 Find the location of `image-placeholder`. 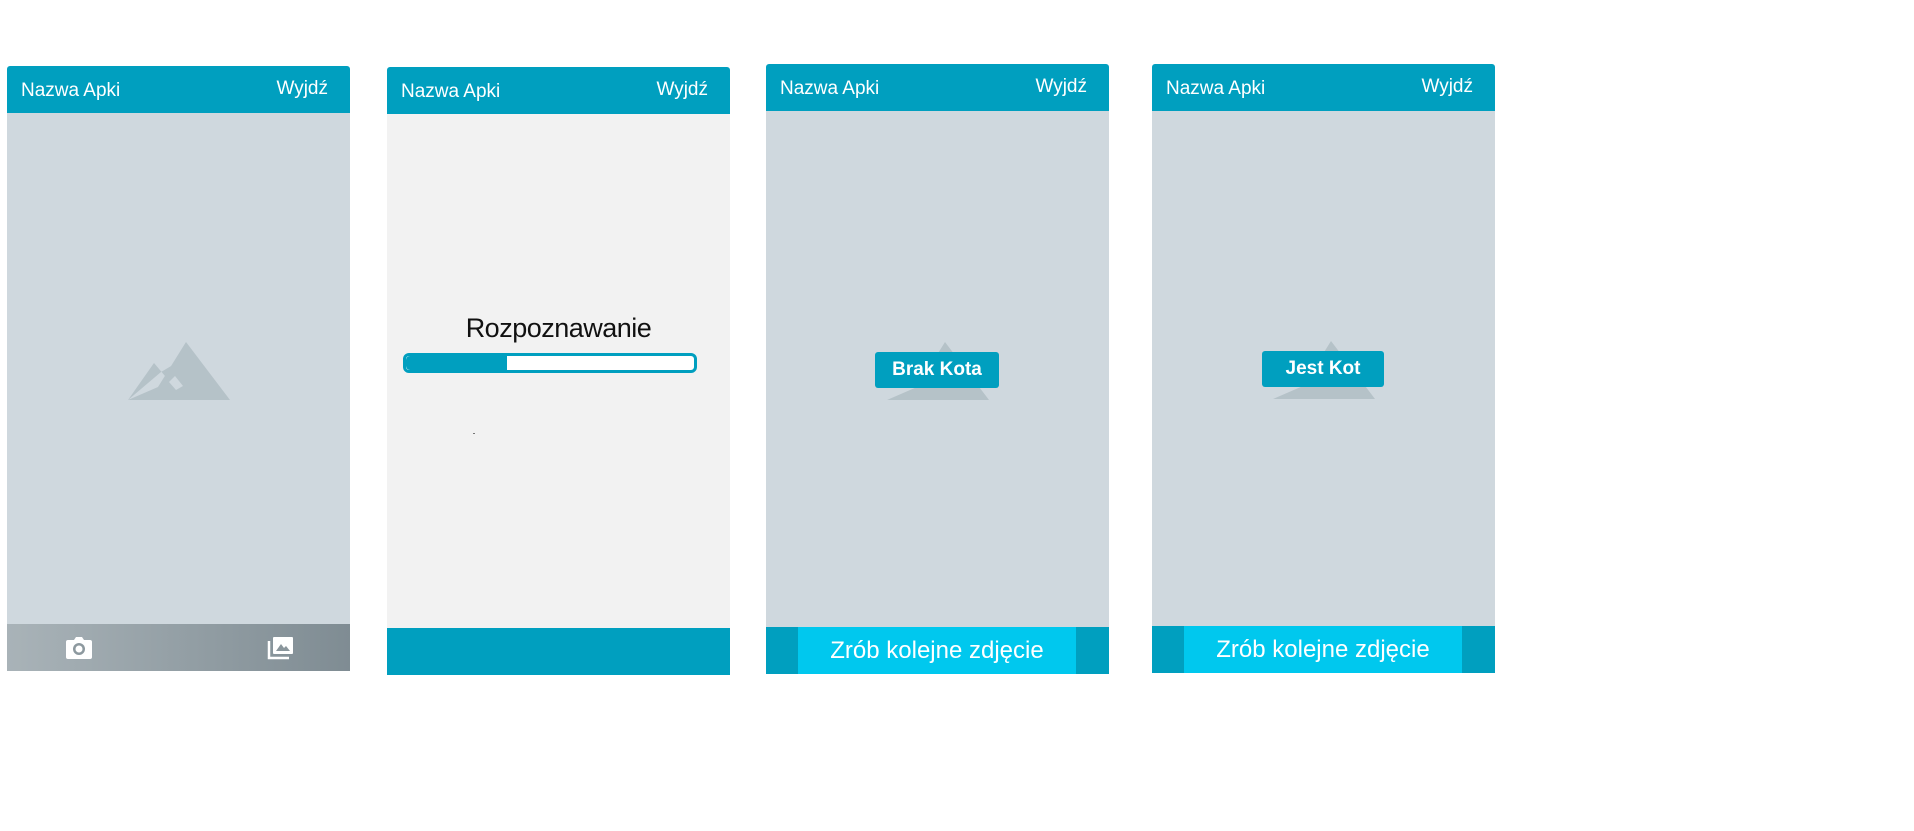

image-placeholder is located at coordinates (178, 369).